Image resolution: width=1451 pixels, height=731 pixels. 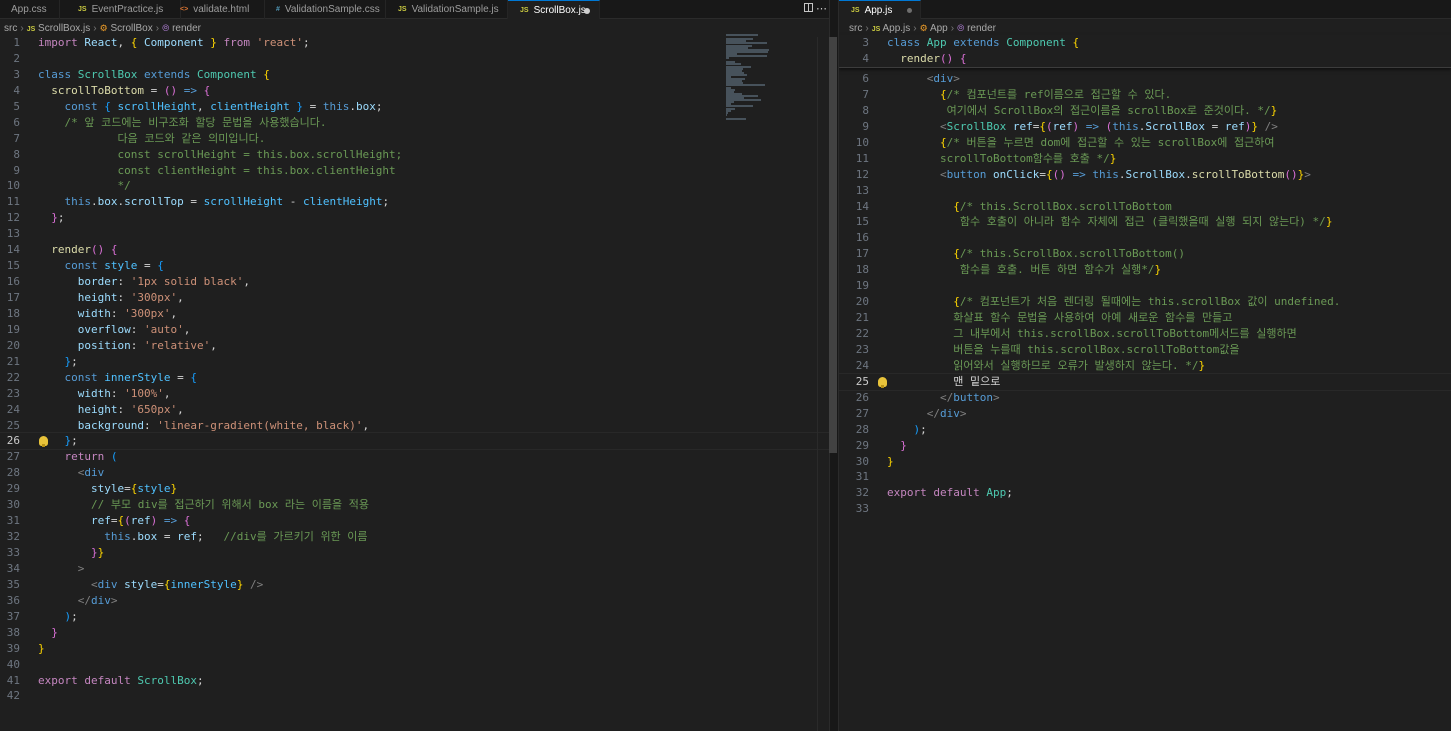 What do you see at coordinates (414, 266) in the screenshot?
I see `code-line: 15 const style = {` at bounding box center [414, 266].